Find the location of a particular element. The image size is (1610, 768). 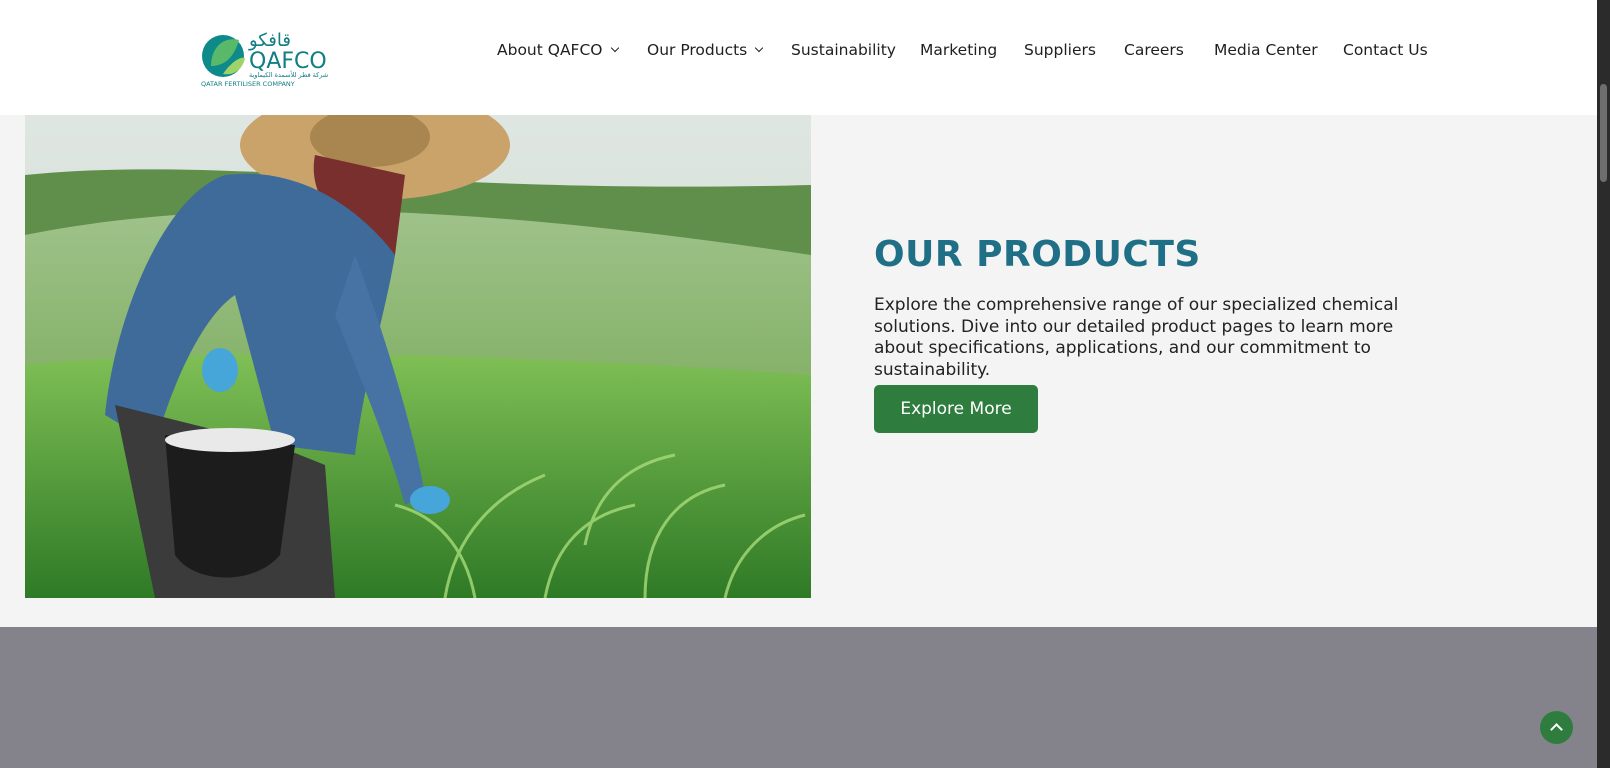

nav-contact-us: Contact Us is located at coordinates (1385, 50).